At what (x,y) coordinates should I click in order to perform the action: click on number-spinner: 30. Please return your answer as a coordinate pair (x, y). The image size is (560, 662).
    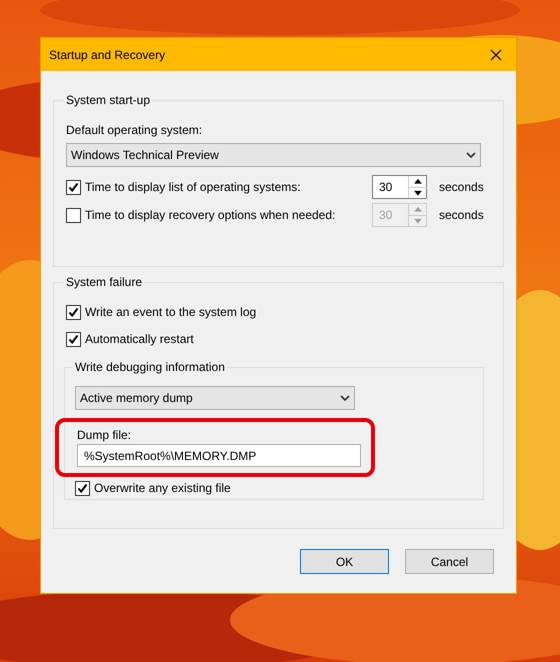
    Looking at the image, I should click on (399, 187).